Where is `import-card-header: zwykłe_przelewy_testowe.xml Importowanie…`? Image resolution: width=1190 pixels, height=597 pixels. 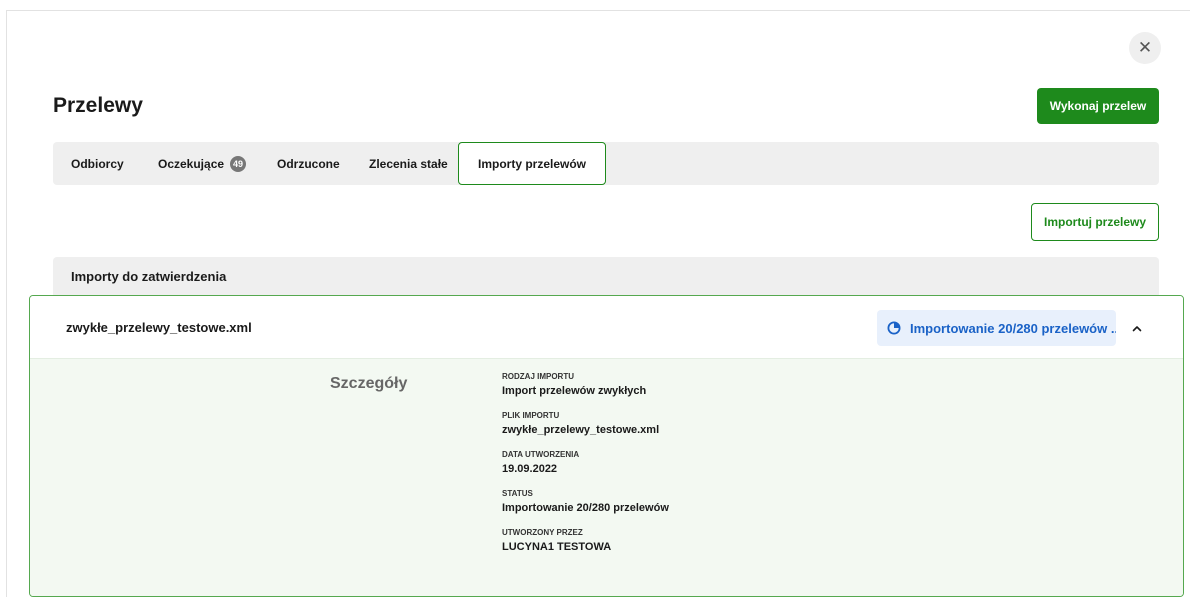
import-card-header: zwykłe_przelewy_testowe.xml Importowanie… is located at coordinates (606, 327).